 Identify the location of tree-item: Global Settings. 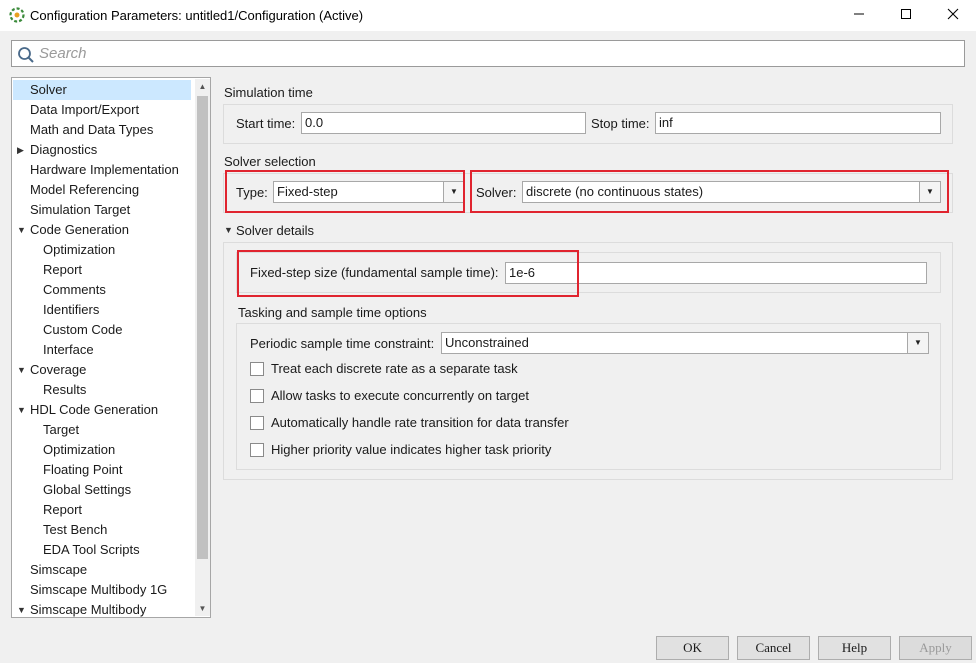
(103, 490).